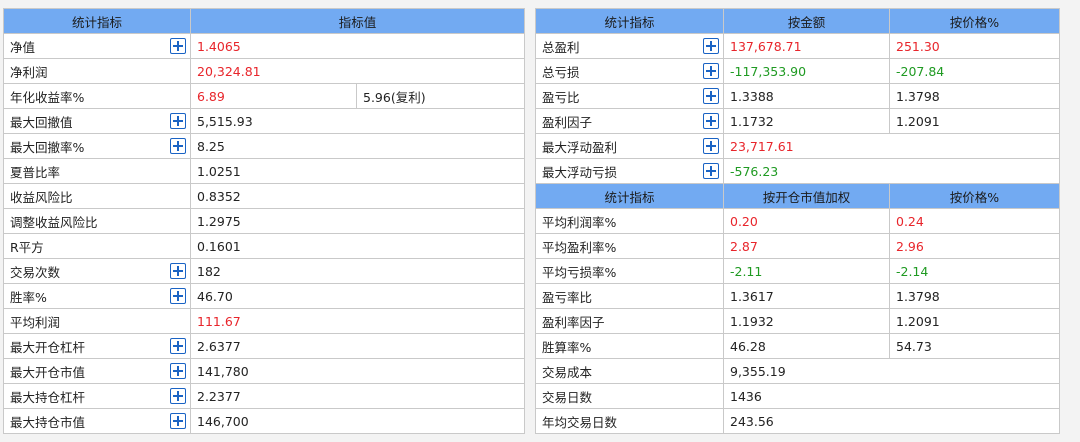  I want to click on stat-label-cell: 收益风险比, so click(97, 196).